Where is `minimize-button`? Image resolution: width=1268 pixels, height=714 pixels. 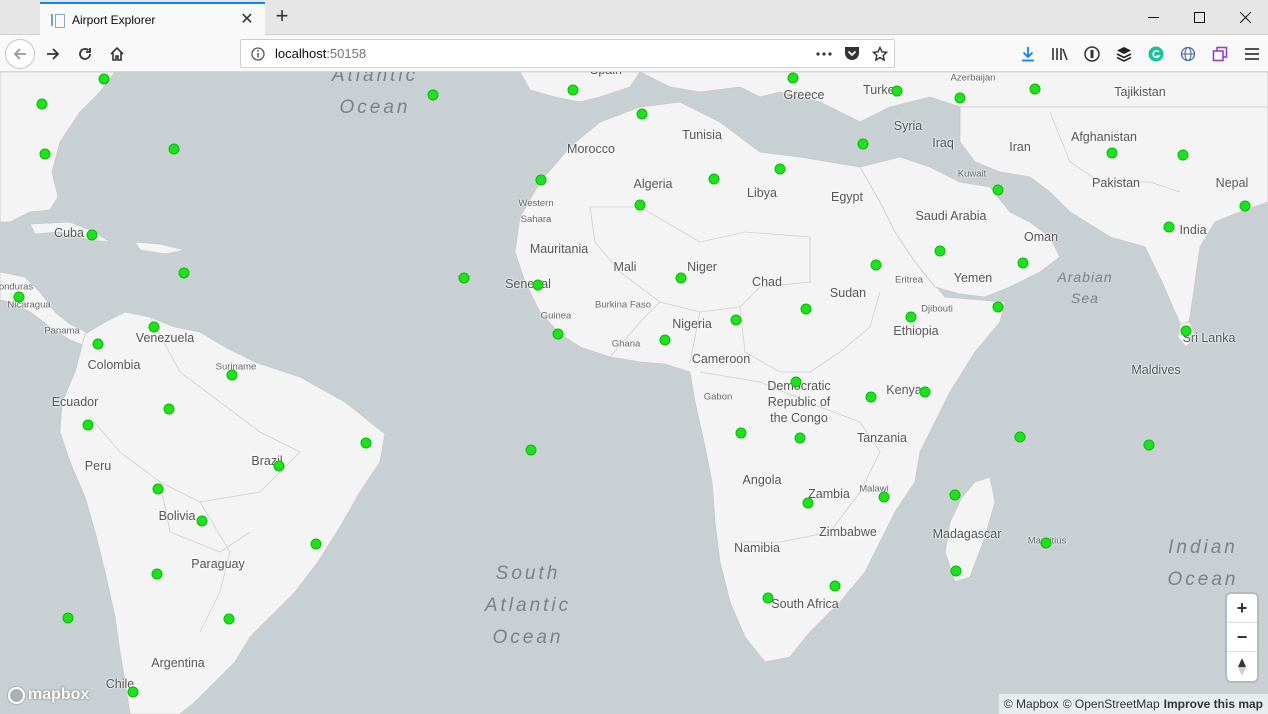
minimize-button is located at coordinates (1153, 17).